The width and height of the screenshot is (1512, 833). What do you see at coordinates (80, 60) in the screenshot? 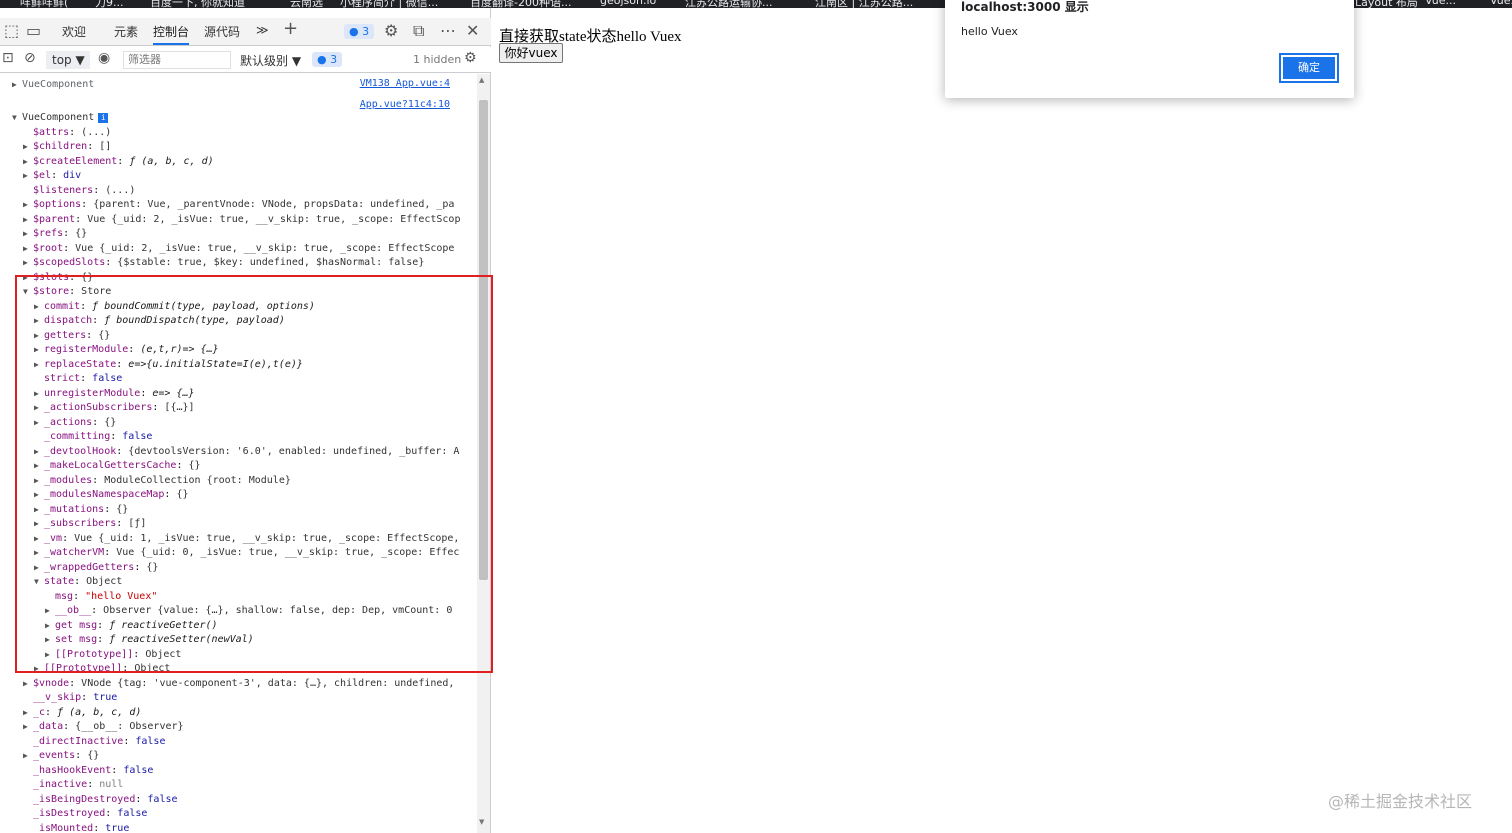
I see `chevron-down-icon: ▼` at bounding box center [80, 60].